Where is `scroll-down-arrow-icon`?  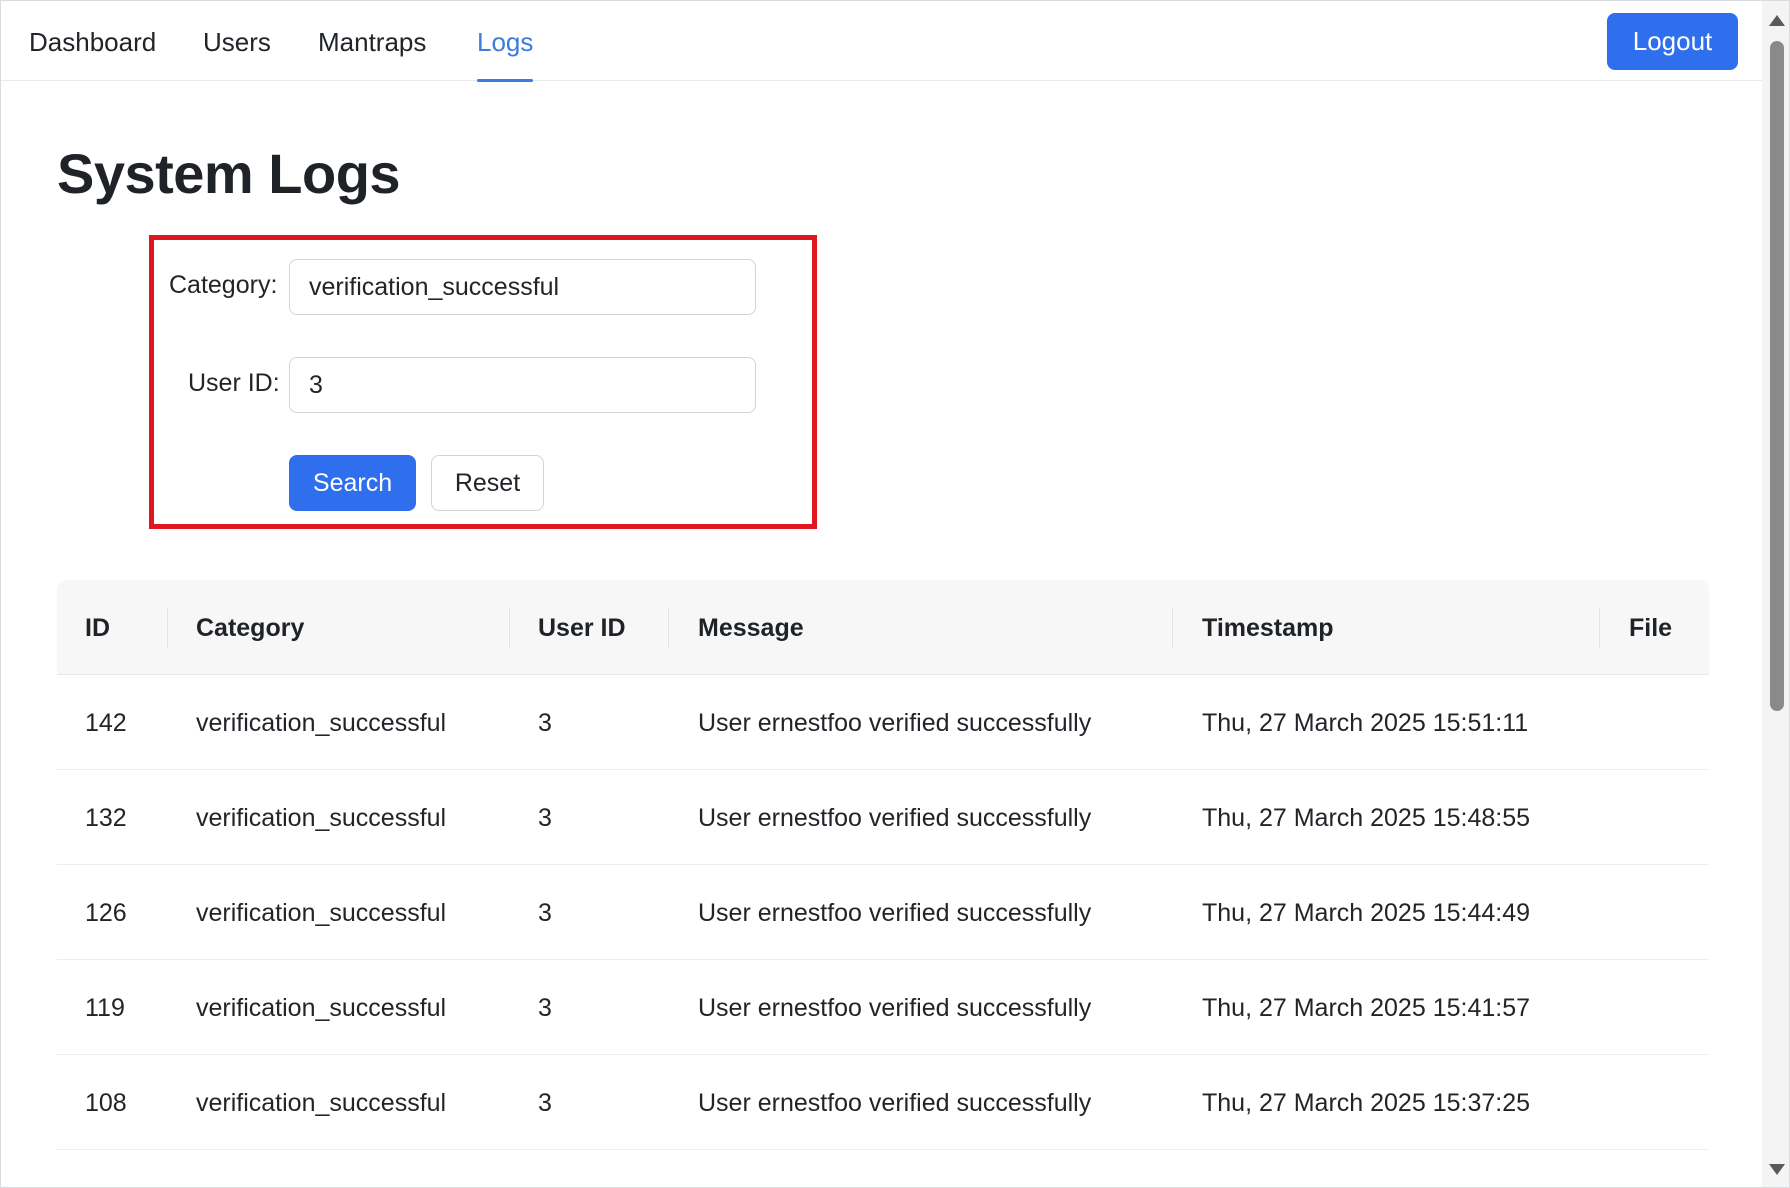
scroll-down-arrow-icon is located at coordinates (1777, 1169).